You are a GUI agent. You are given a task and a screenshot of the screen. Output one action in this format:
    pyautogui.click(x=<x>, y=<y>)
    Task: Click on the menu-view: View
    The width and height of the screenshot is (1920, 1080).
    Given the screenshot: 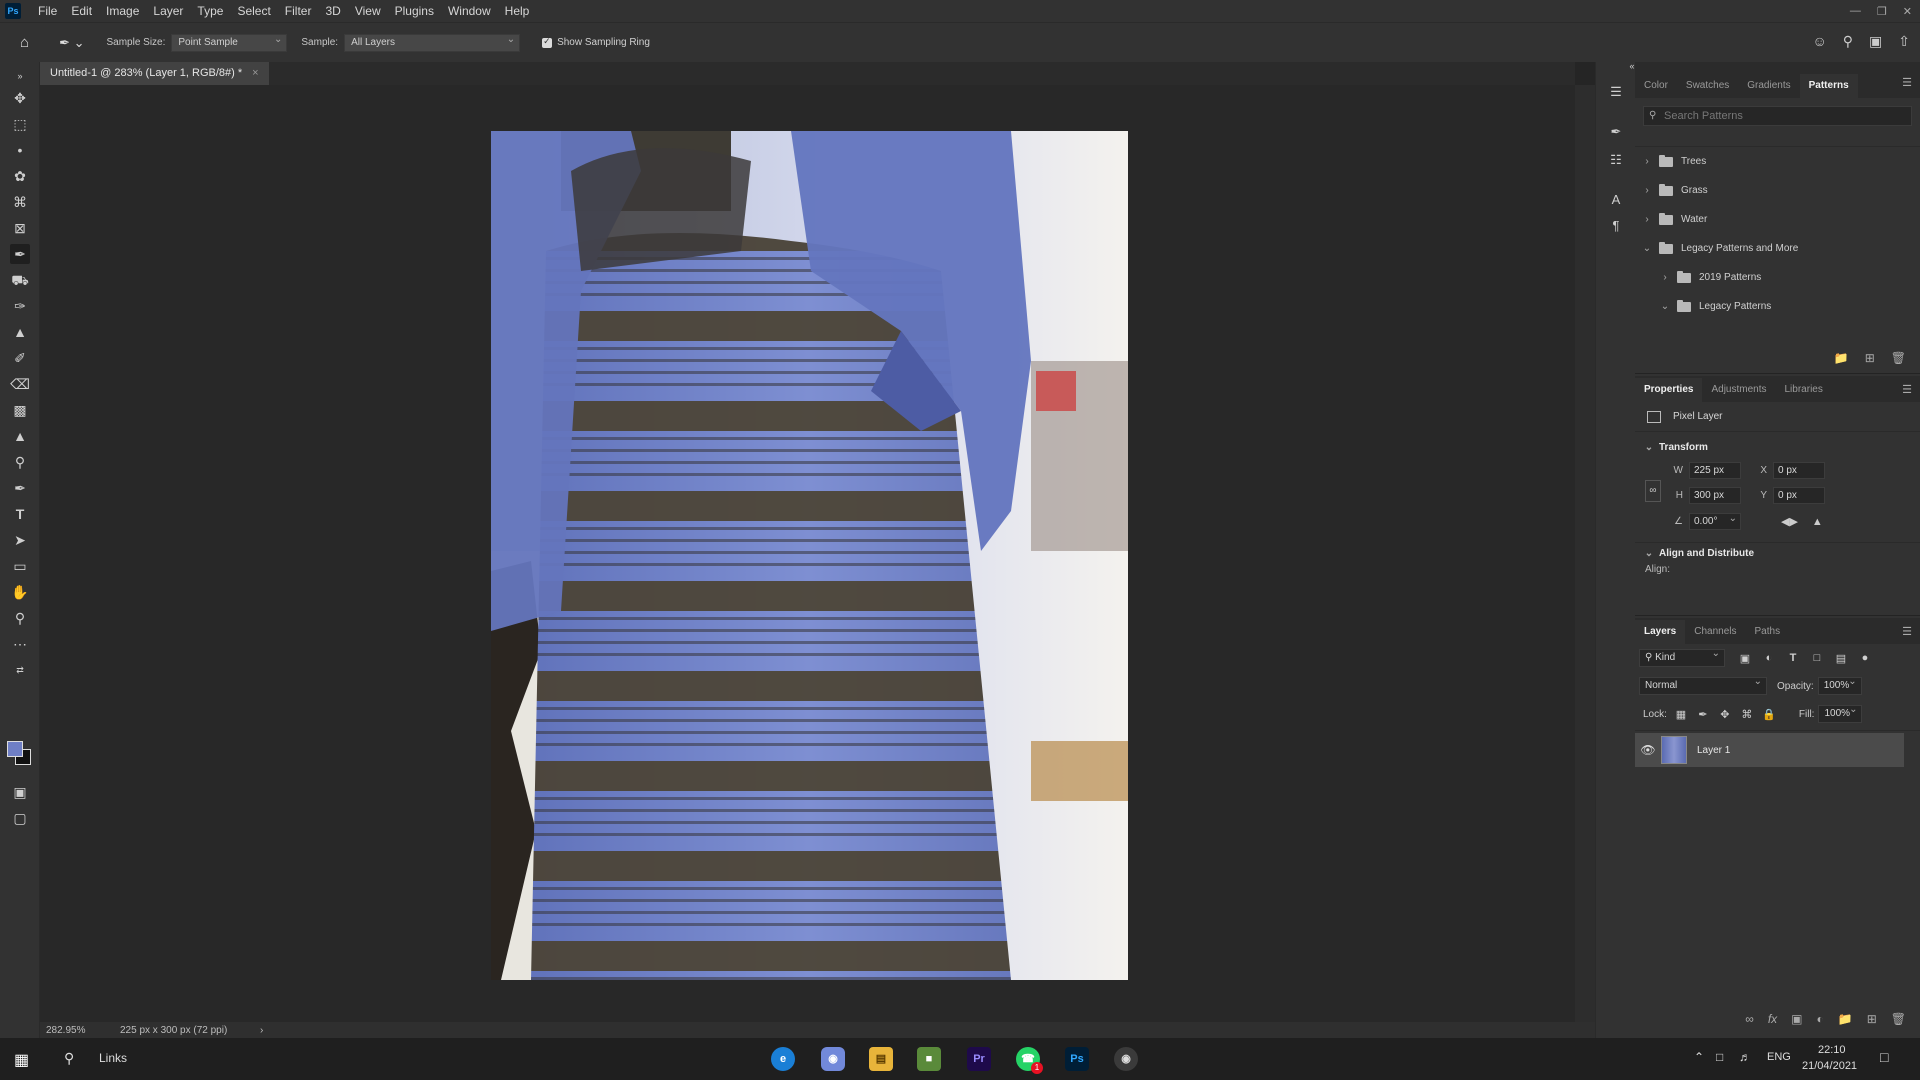 What is the action you would take?
    pyautogui.click(x=368, y=11)
    